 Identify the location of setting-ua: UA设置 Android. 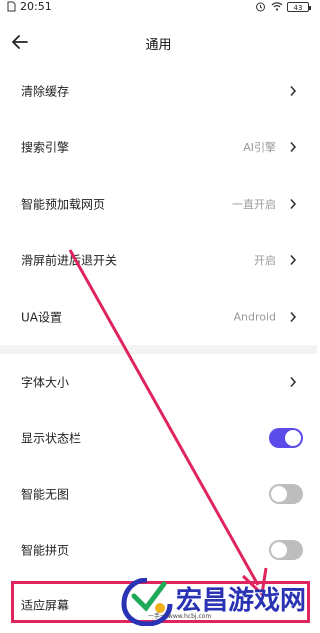
(158, 317).